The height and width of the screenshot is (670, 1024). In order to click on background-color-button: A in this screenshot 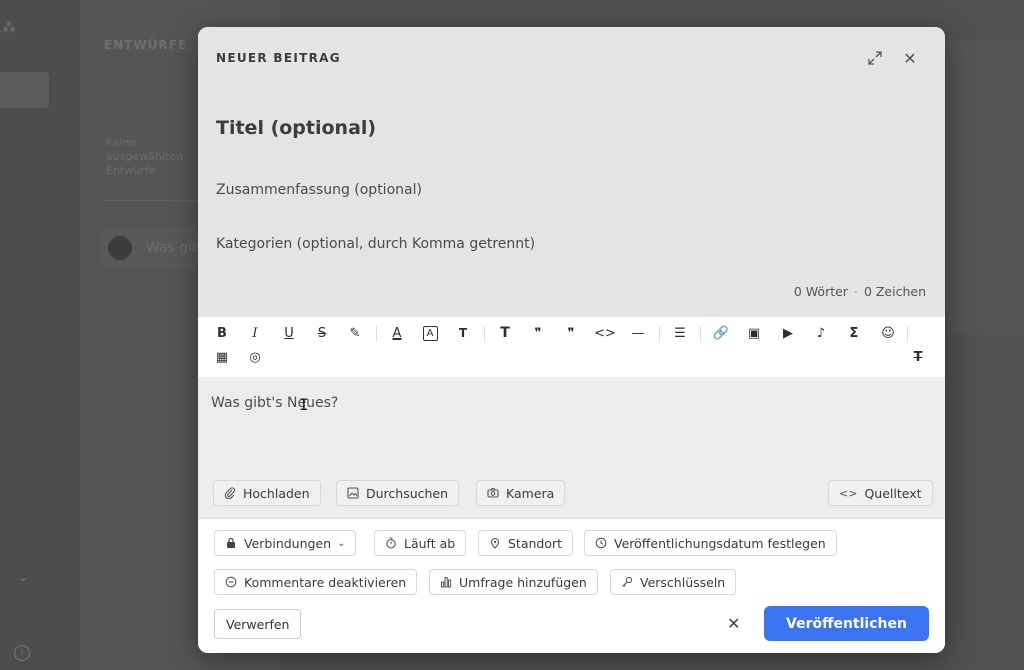, I will do `click(430, 333)`.